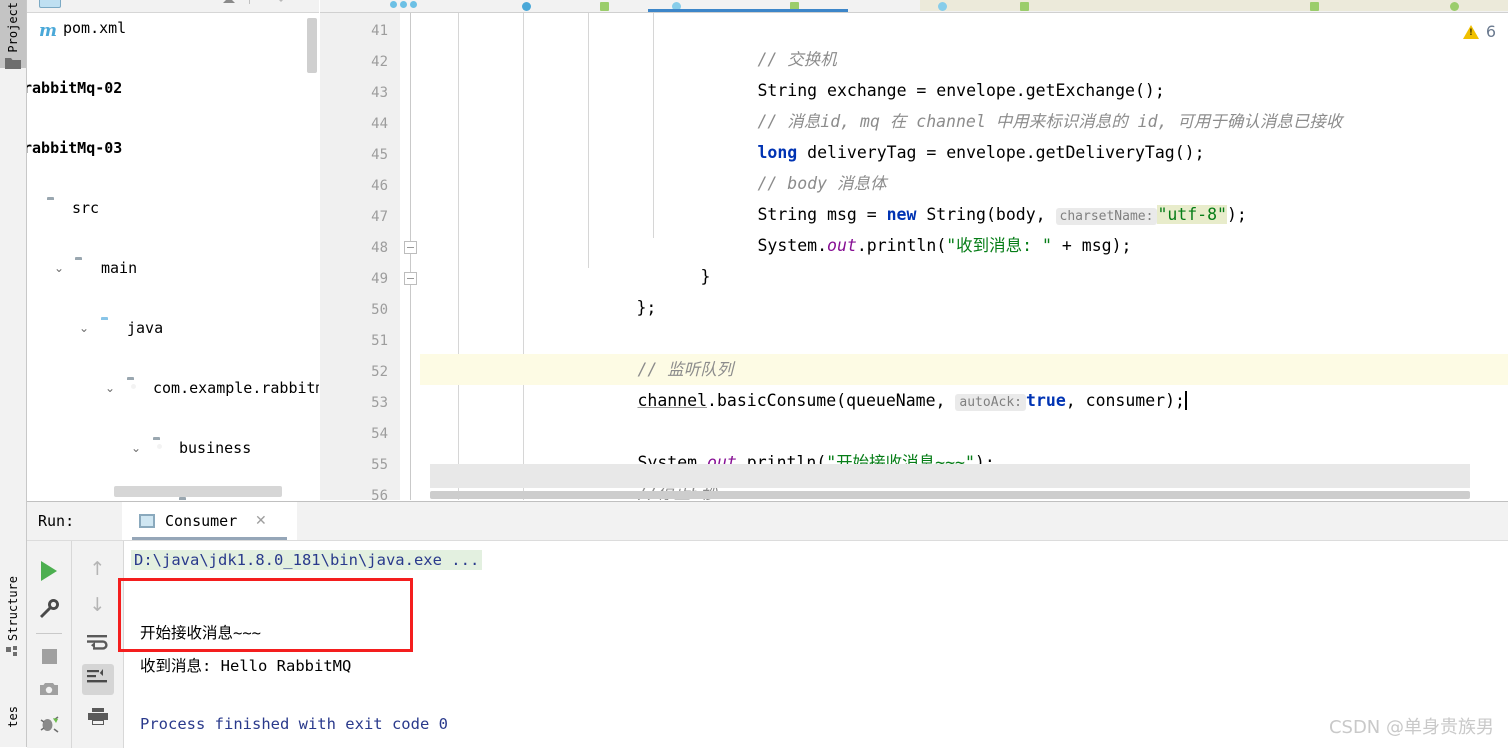 Image resolution: width=1508 pixels, height=748 pixels. Describe the element at coordinates (49, 571) in the screenshot. I see `rerun-button` at that location.